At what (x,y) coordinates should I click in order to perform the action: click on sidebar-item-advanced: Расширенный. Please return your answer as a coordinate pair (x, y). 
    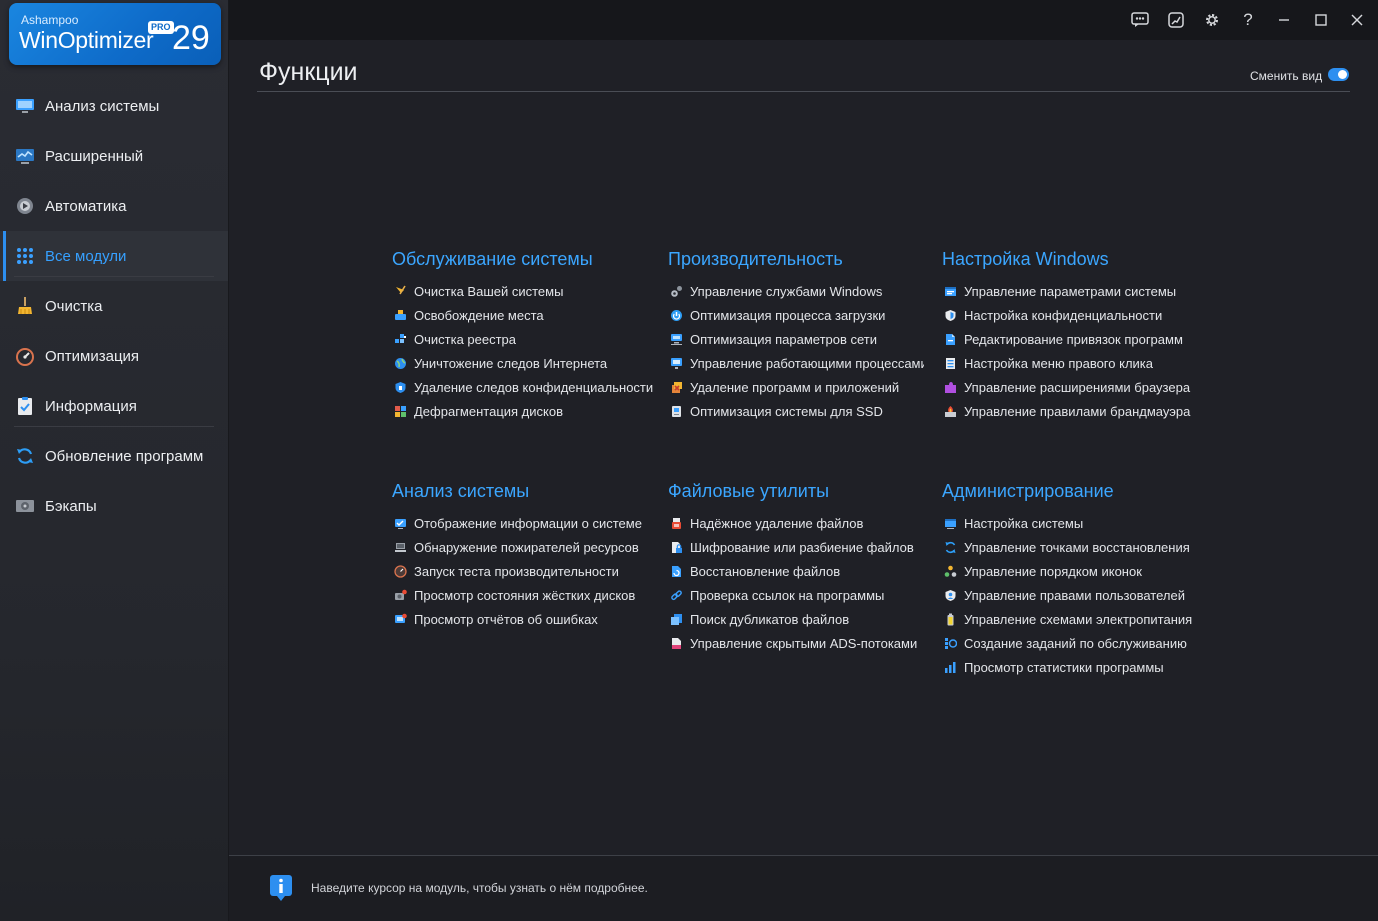
    Looking at the image, I should click on (114, 156).